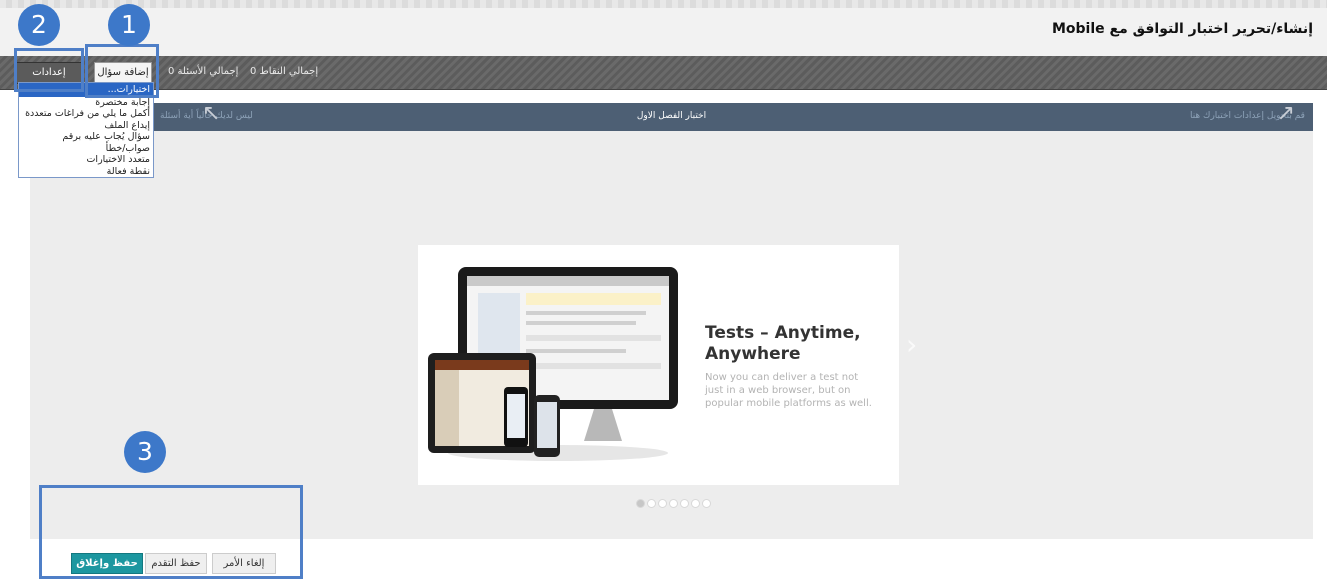  Describe the element at coordinates (663, 4) in the screenshot. I see `top-decorative-strip` at that location.